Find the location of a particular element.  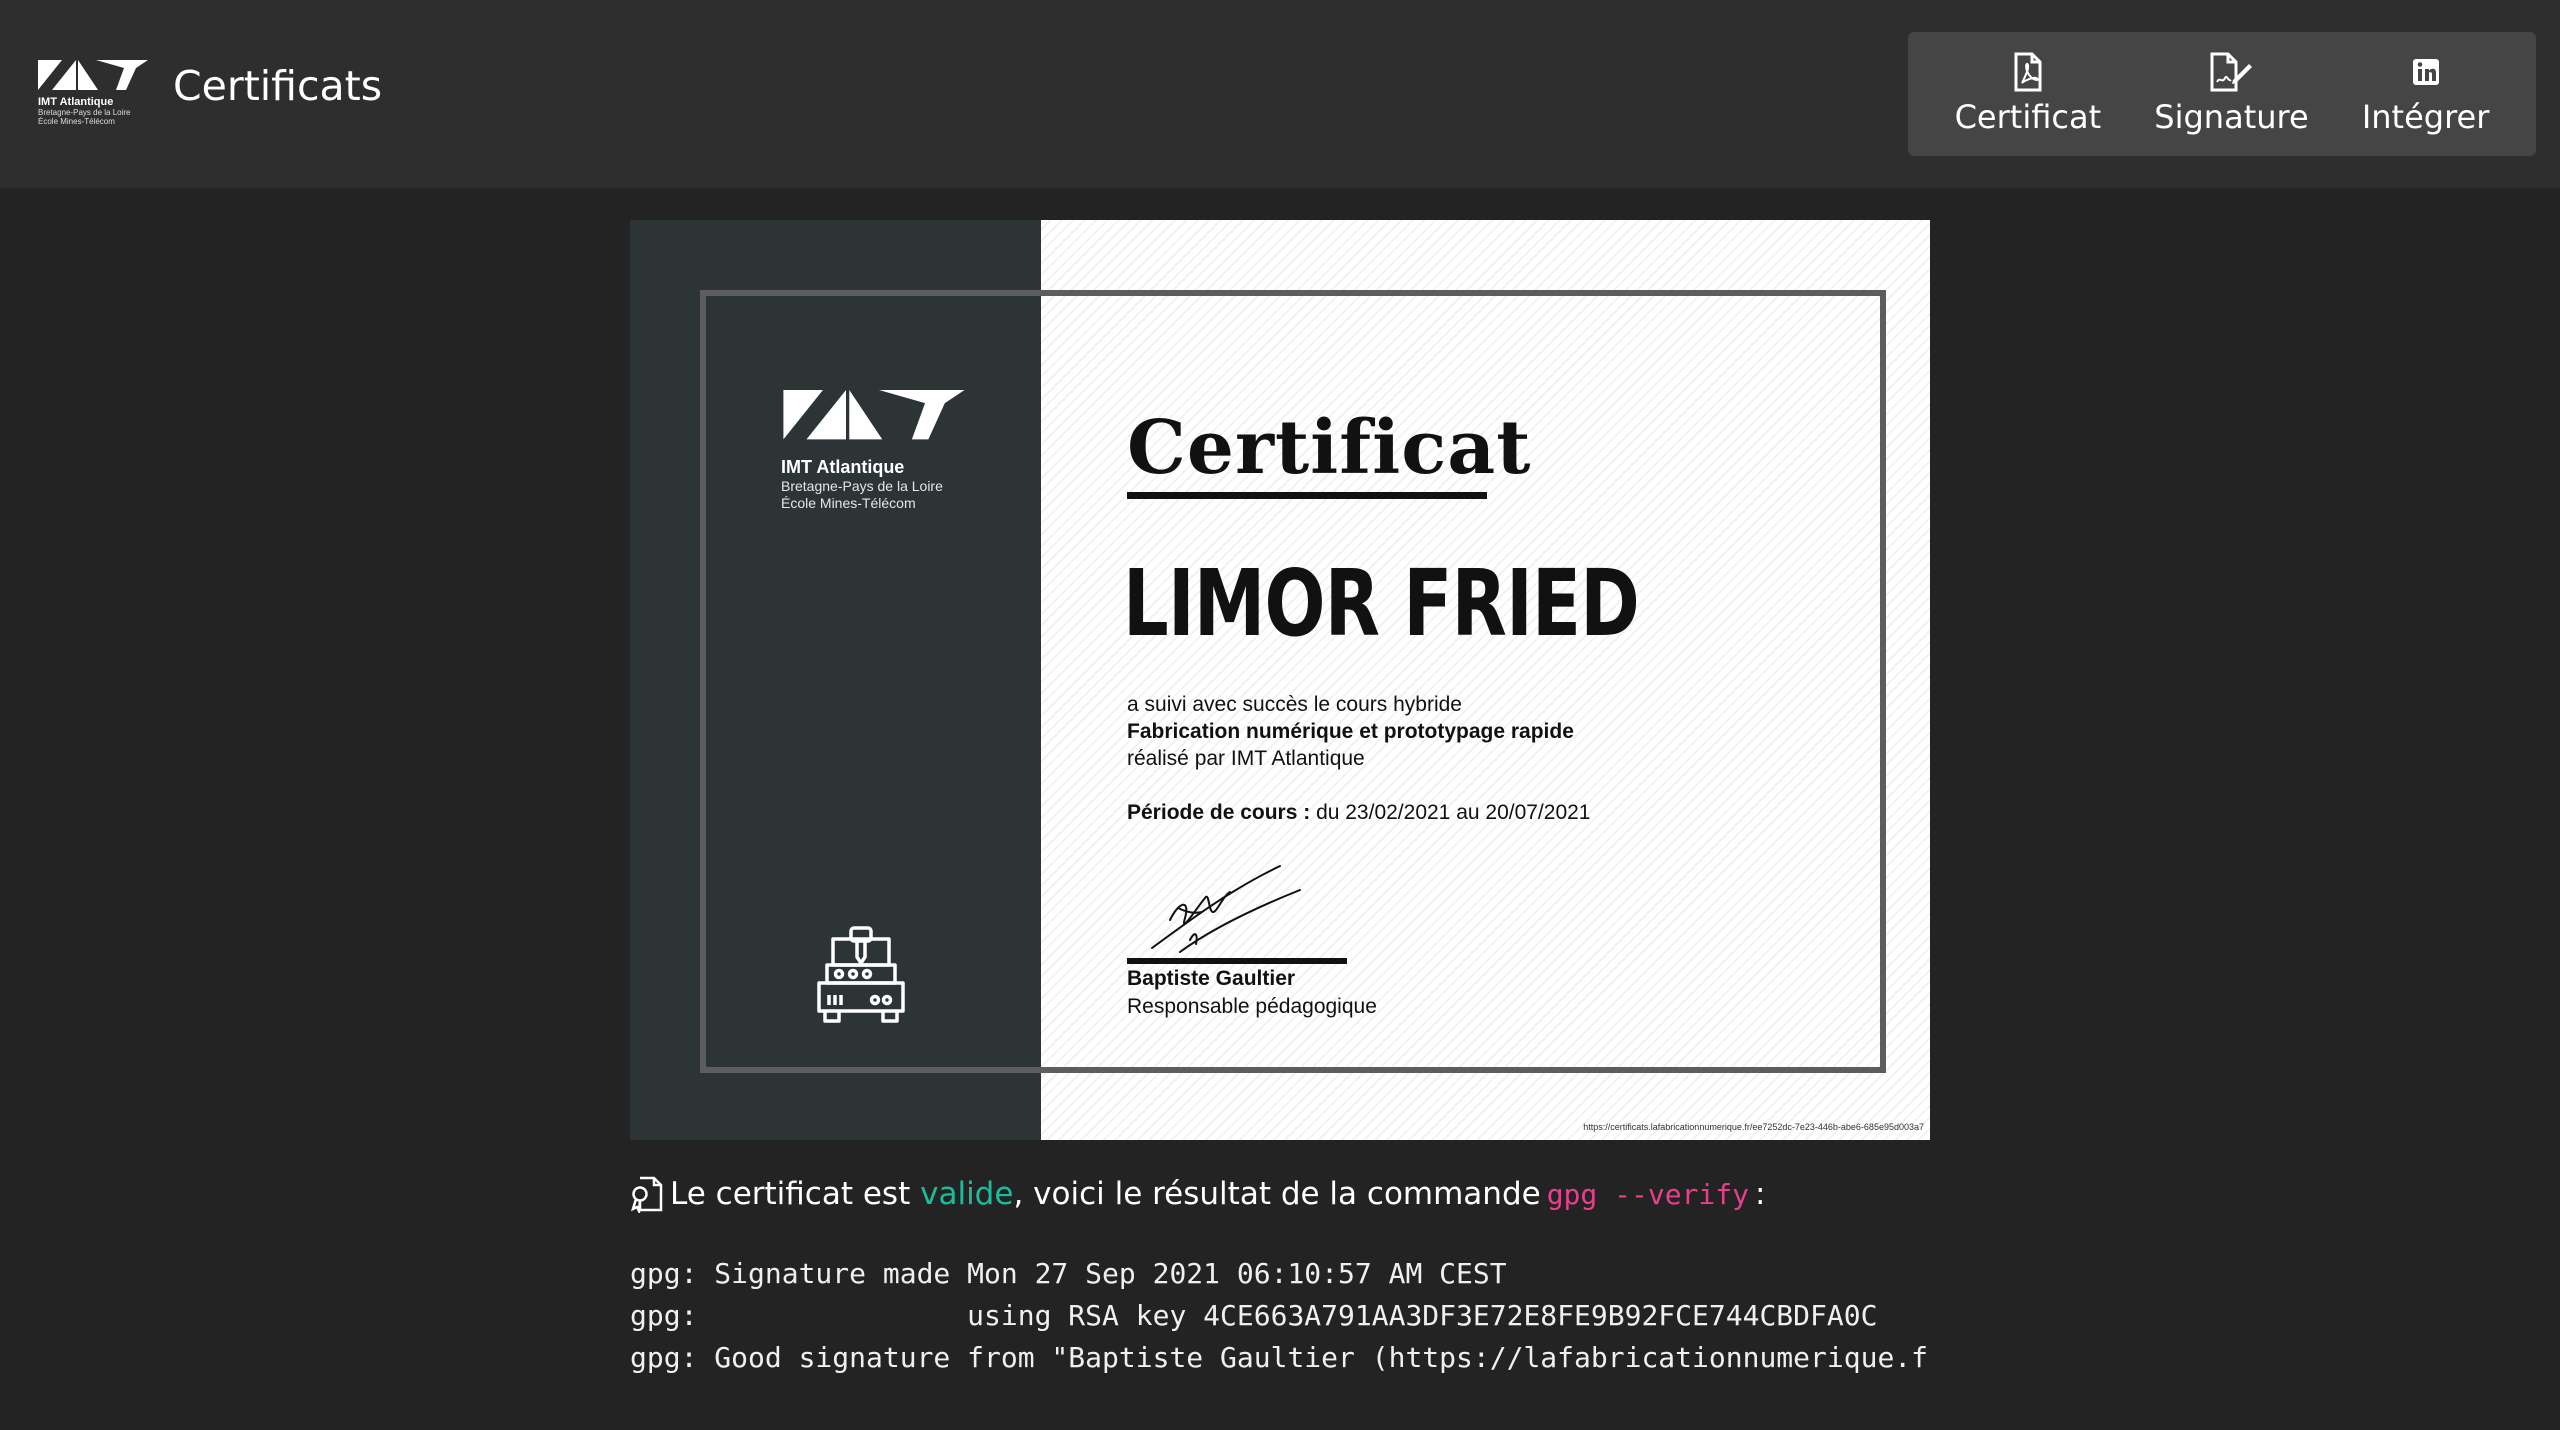

nav-signature-button: Signature is located at coordinates (2231, 94).